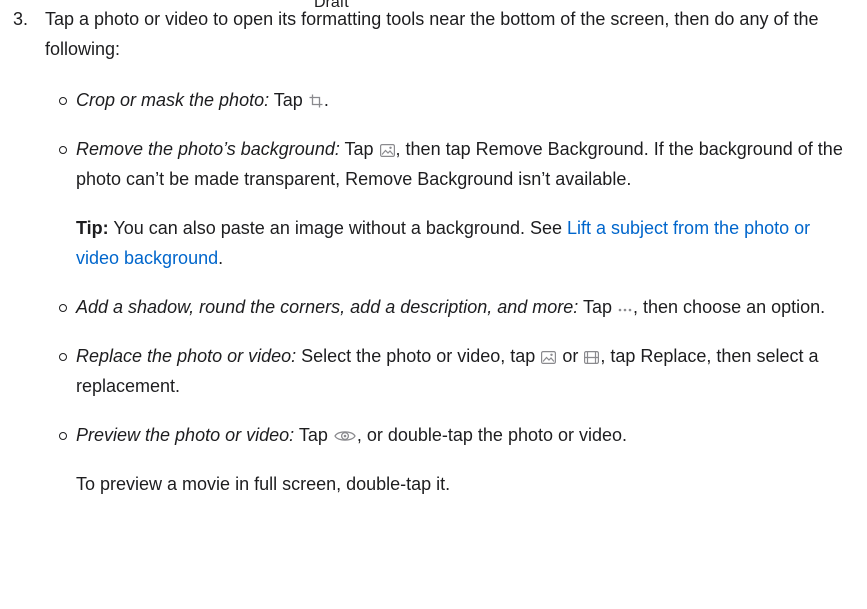  What do you see at coordinates (186, 356) in the screenshot?
I see `item-label: Replace the photo or video:` at bounding box center [186, 356].